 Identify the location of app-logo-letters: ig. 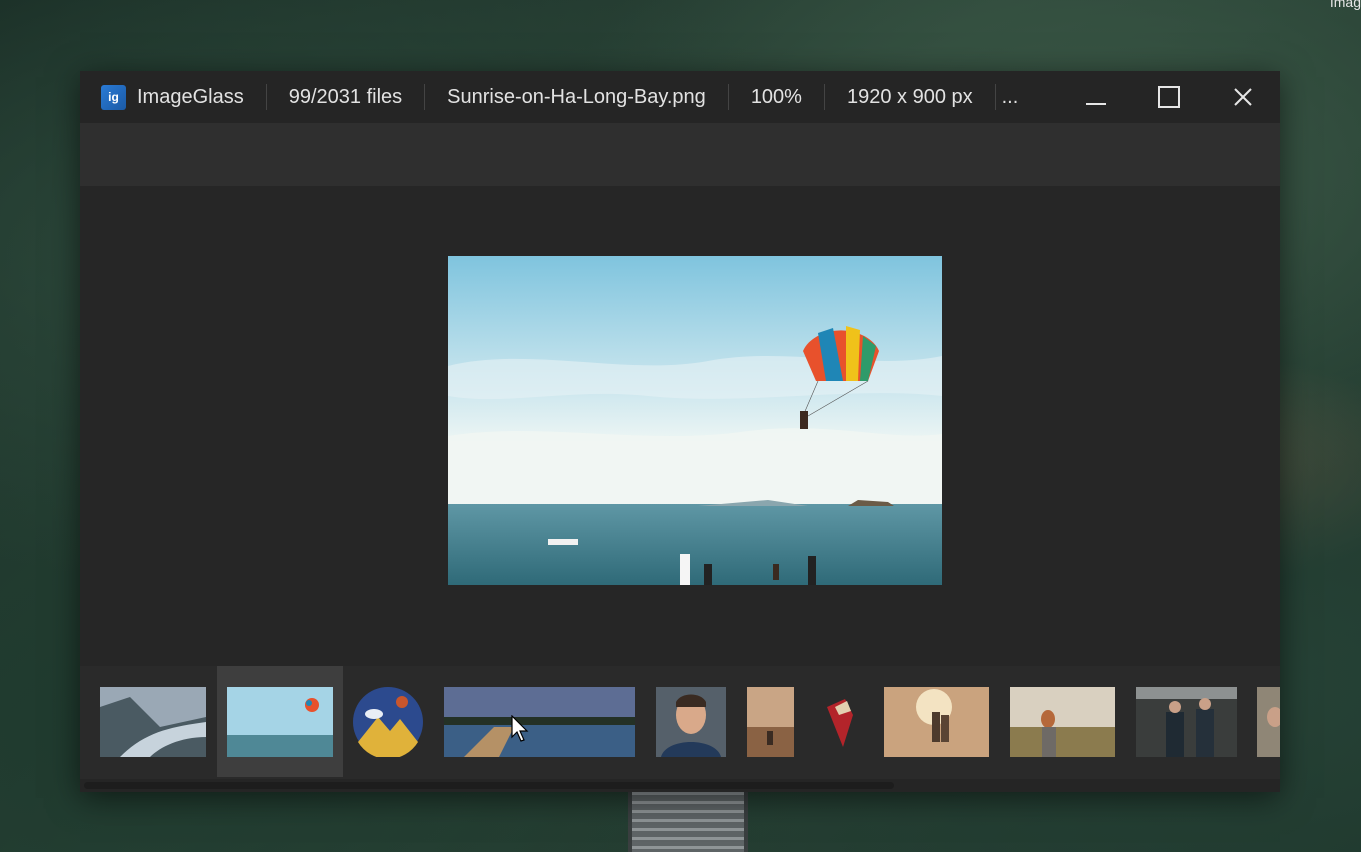
(113, 97).